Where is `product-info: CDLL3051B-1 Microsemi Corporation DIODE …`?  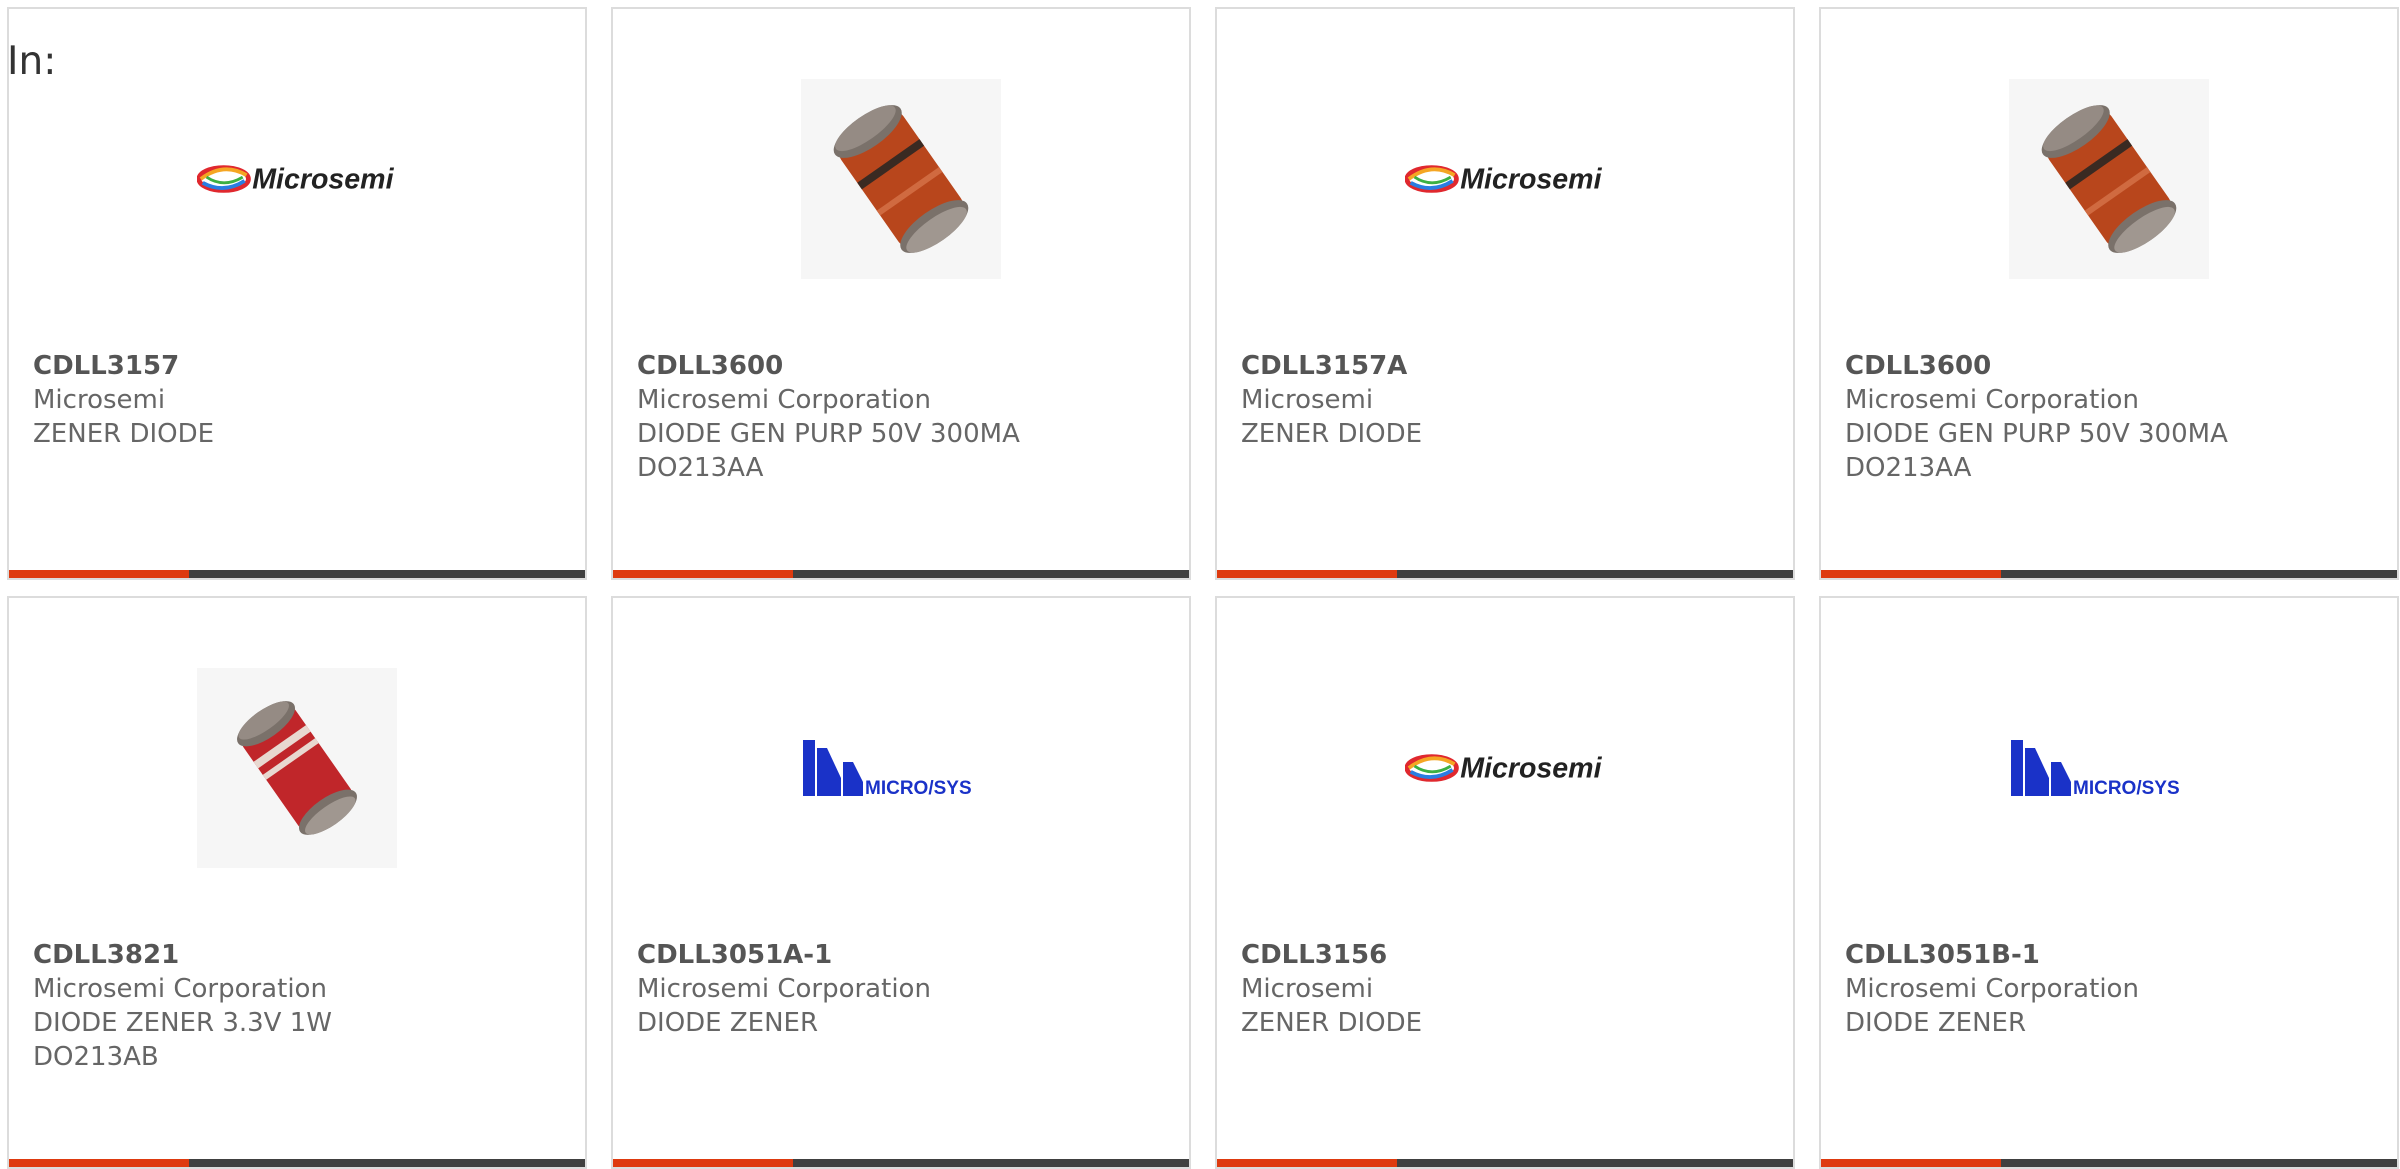 product-info: CDLL3051B-1 Microsemi Corporation DIODE … is located at coordinates (2111, 989).